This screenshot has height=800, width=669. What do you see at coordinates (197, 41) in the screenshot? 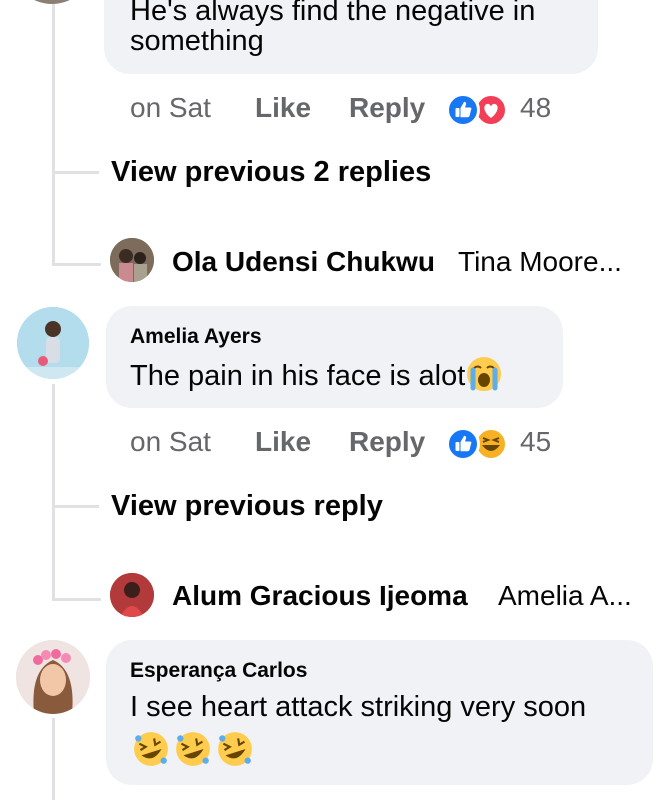
I see `comment-text-line2: something` at bounding box center [197, 41].